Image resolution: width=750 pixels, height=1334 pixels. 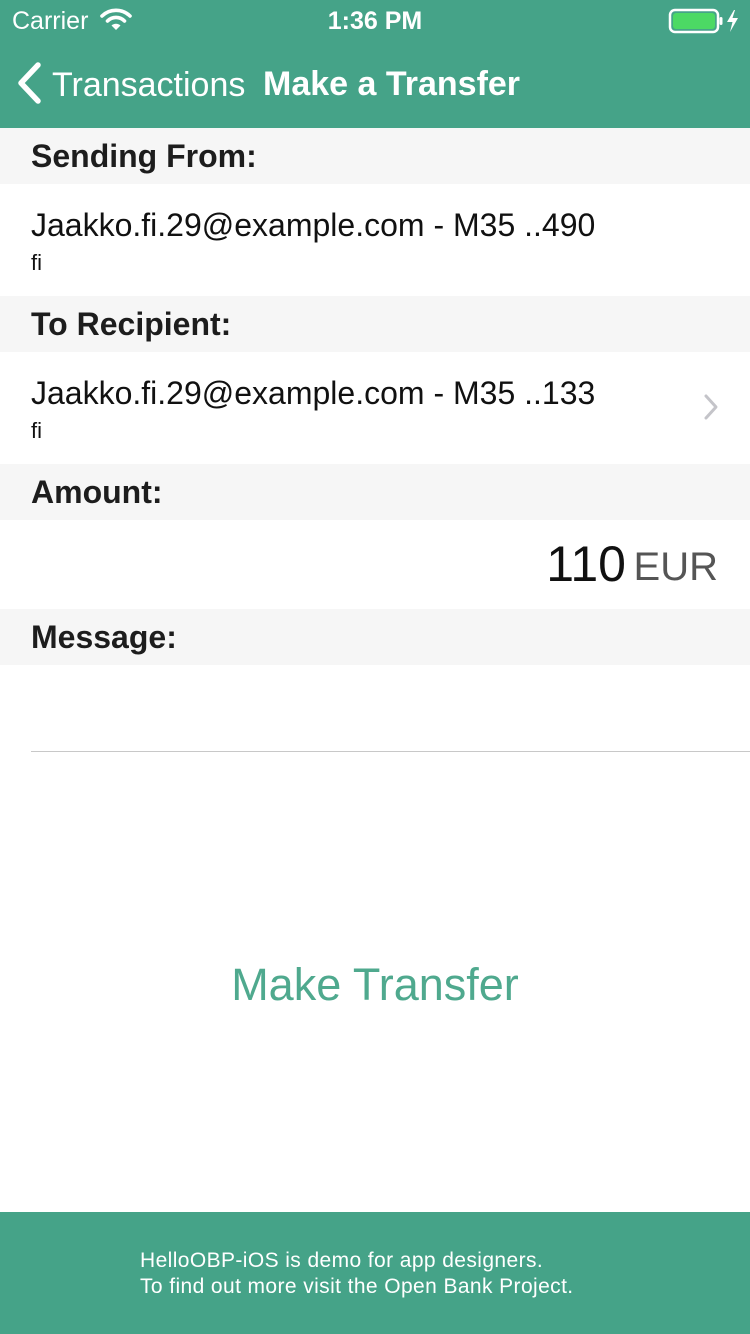 I want to click on amount-currency: EUR, so click(x=675, y=567).